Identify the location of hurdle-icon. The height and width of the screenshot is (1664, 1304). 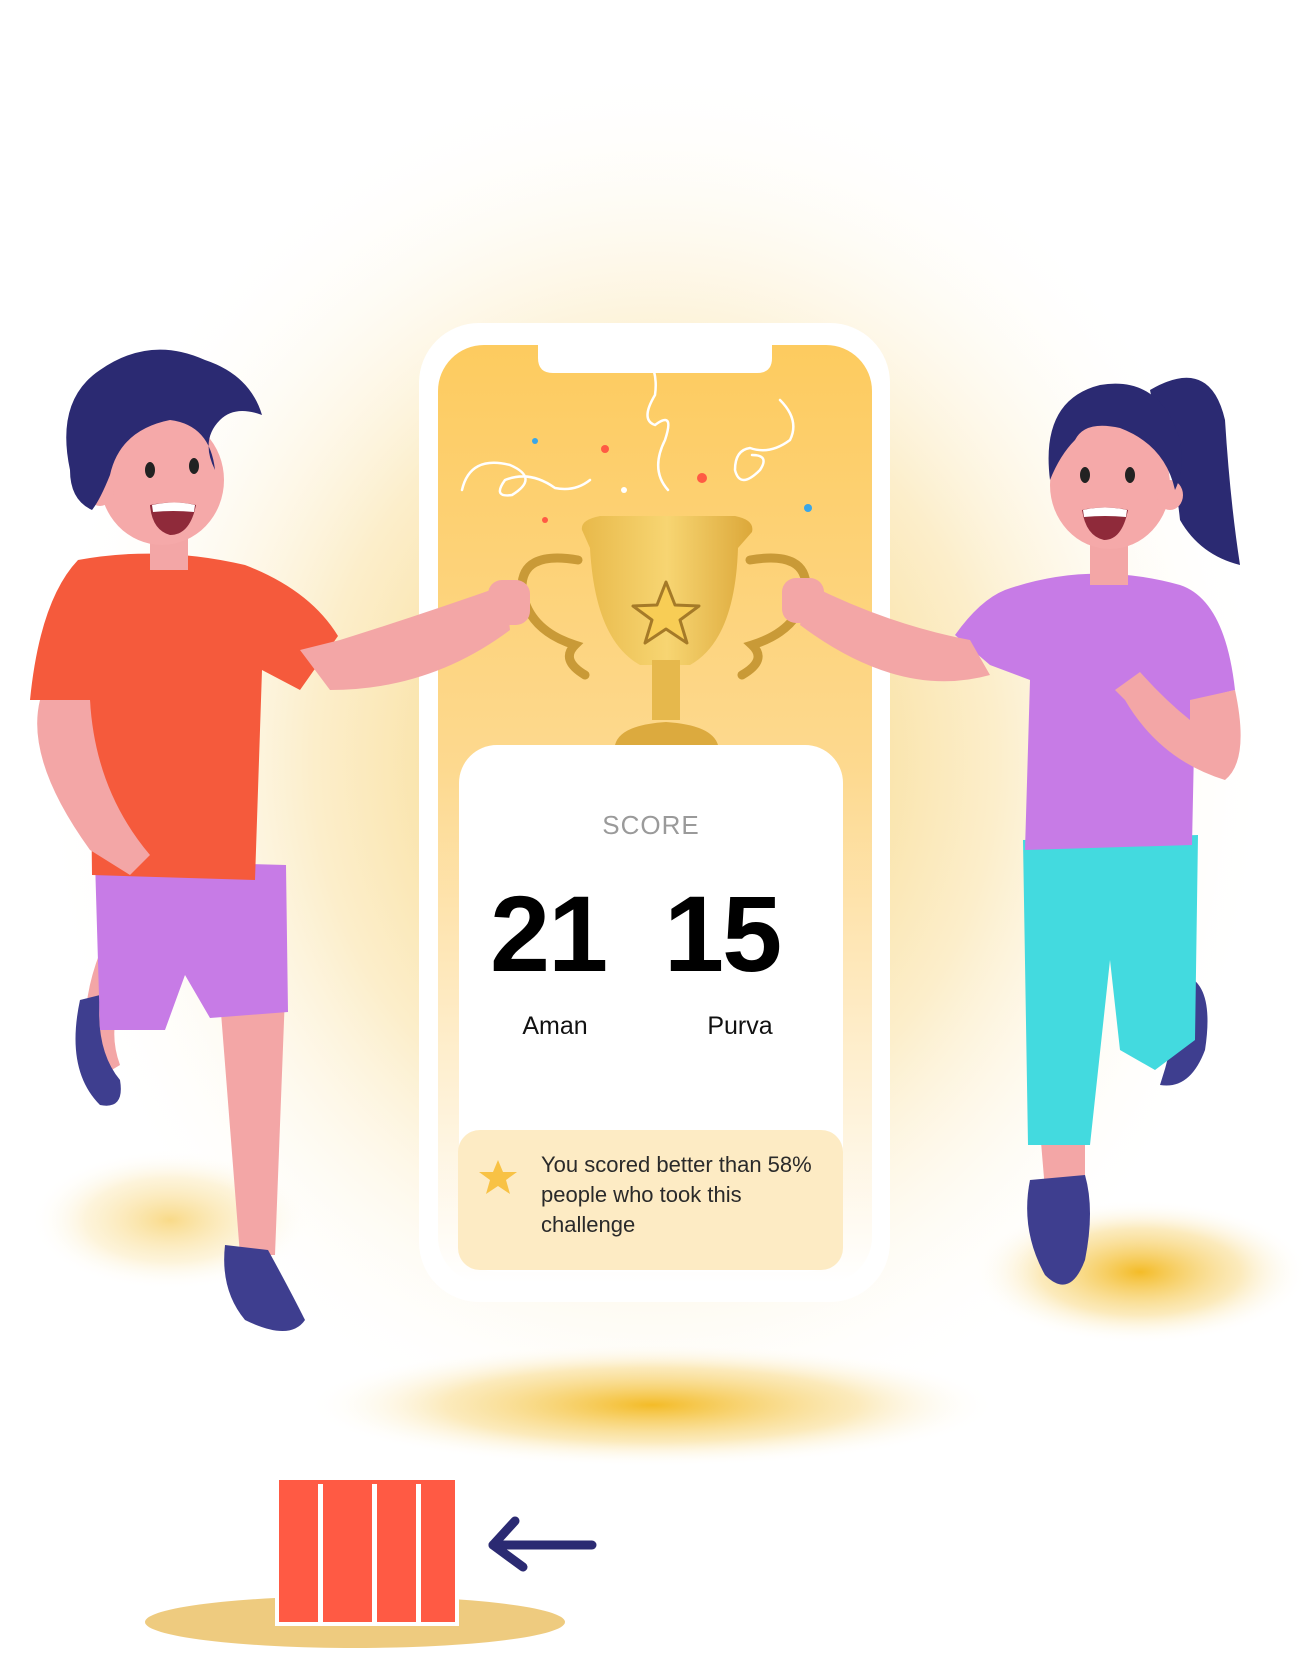
(367, 1551).